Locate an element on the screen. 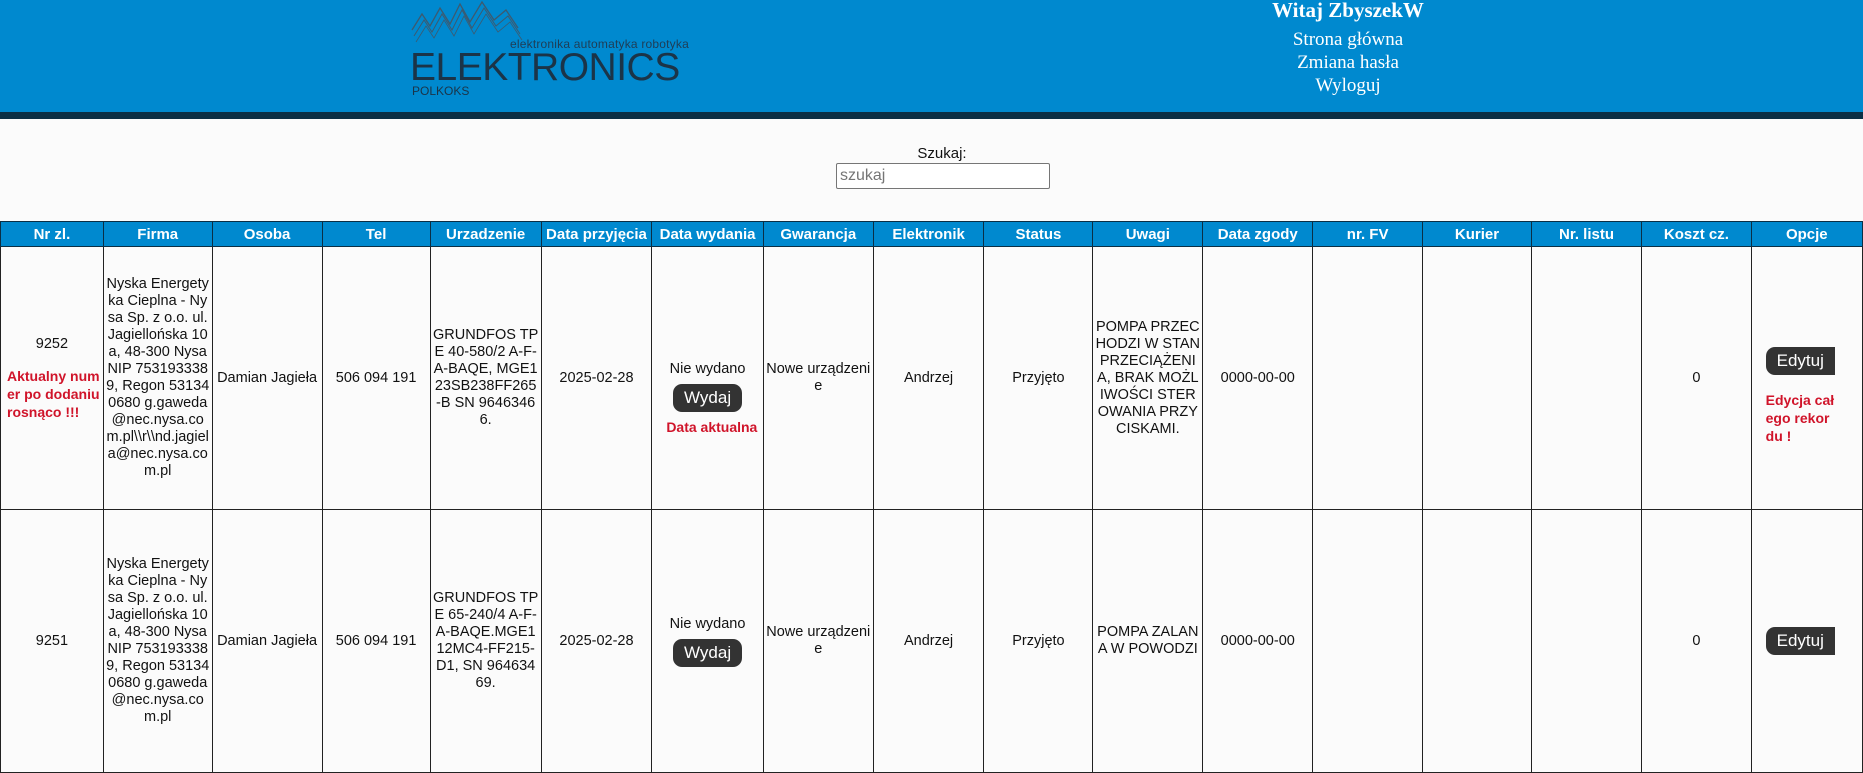 The image size is (1863, 773). logo-sub: POLKOKS is located at coordinates (441, 91).